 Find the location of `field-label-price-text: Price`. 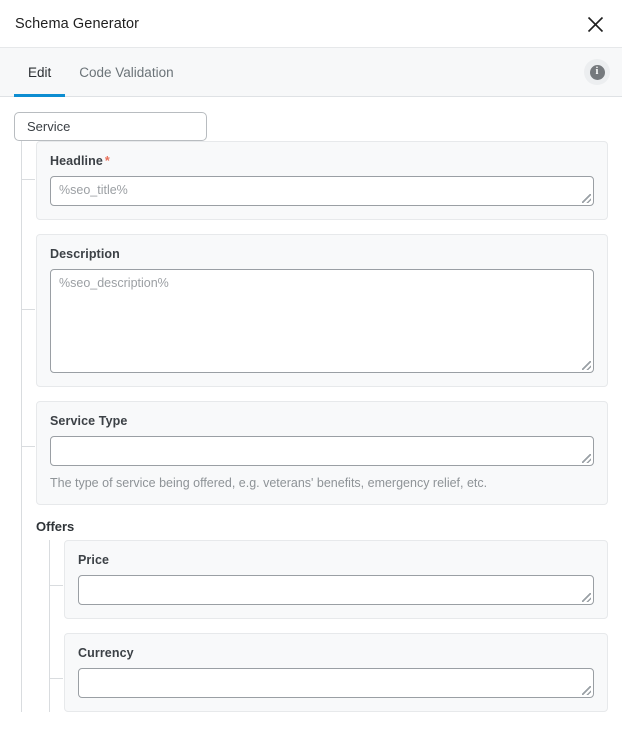

field-label-price-text: Price is located at coordinates (94, 560).